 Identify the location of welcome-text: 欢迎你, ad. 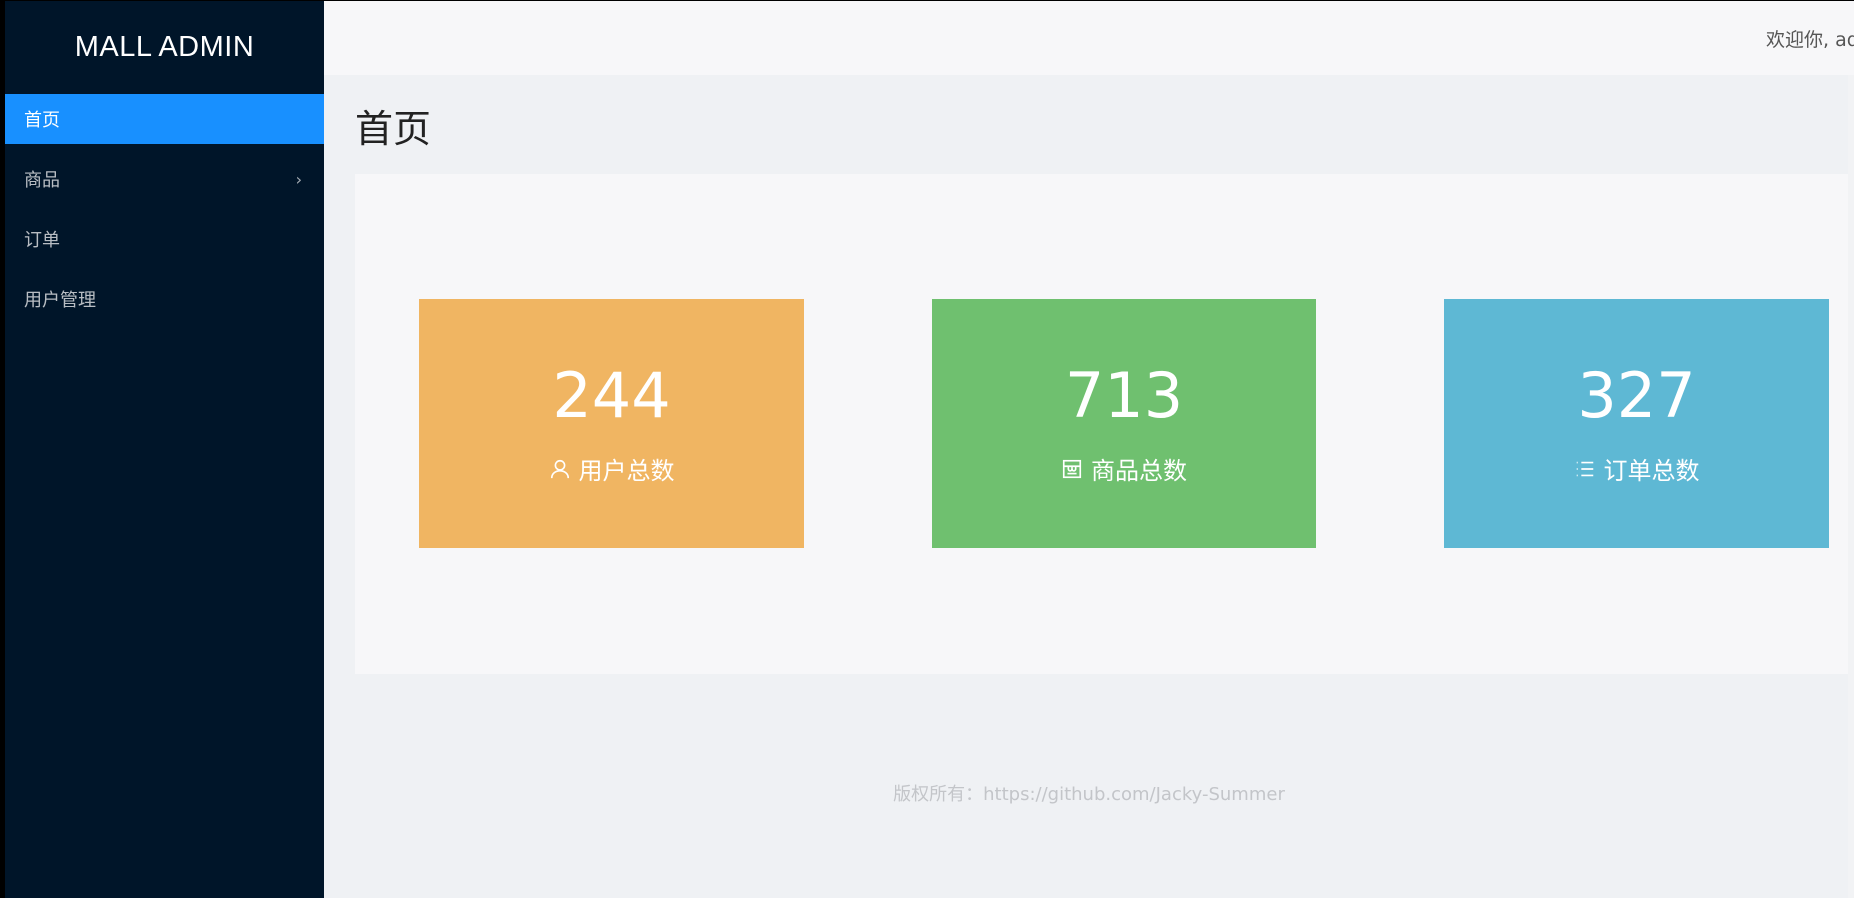
(1810, 38).